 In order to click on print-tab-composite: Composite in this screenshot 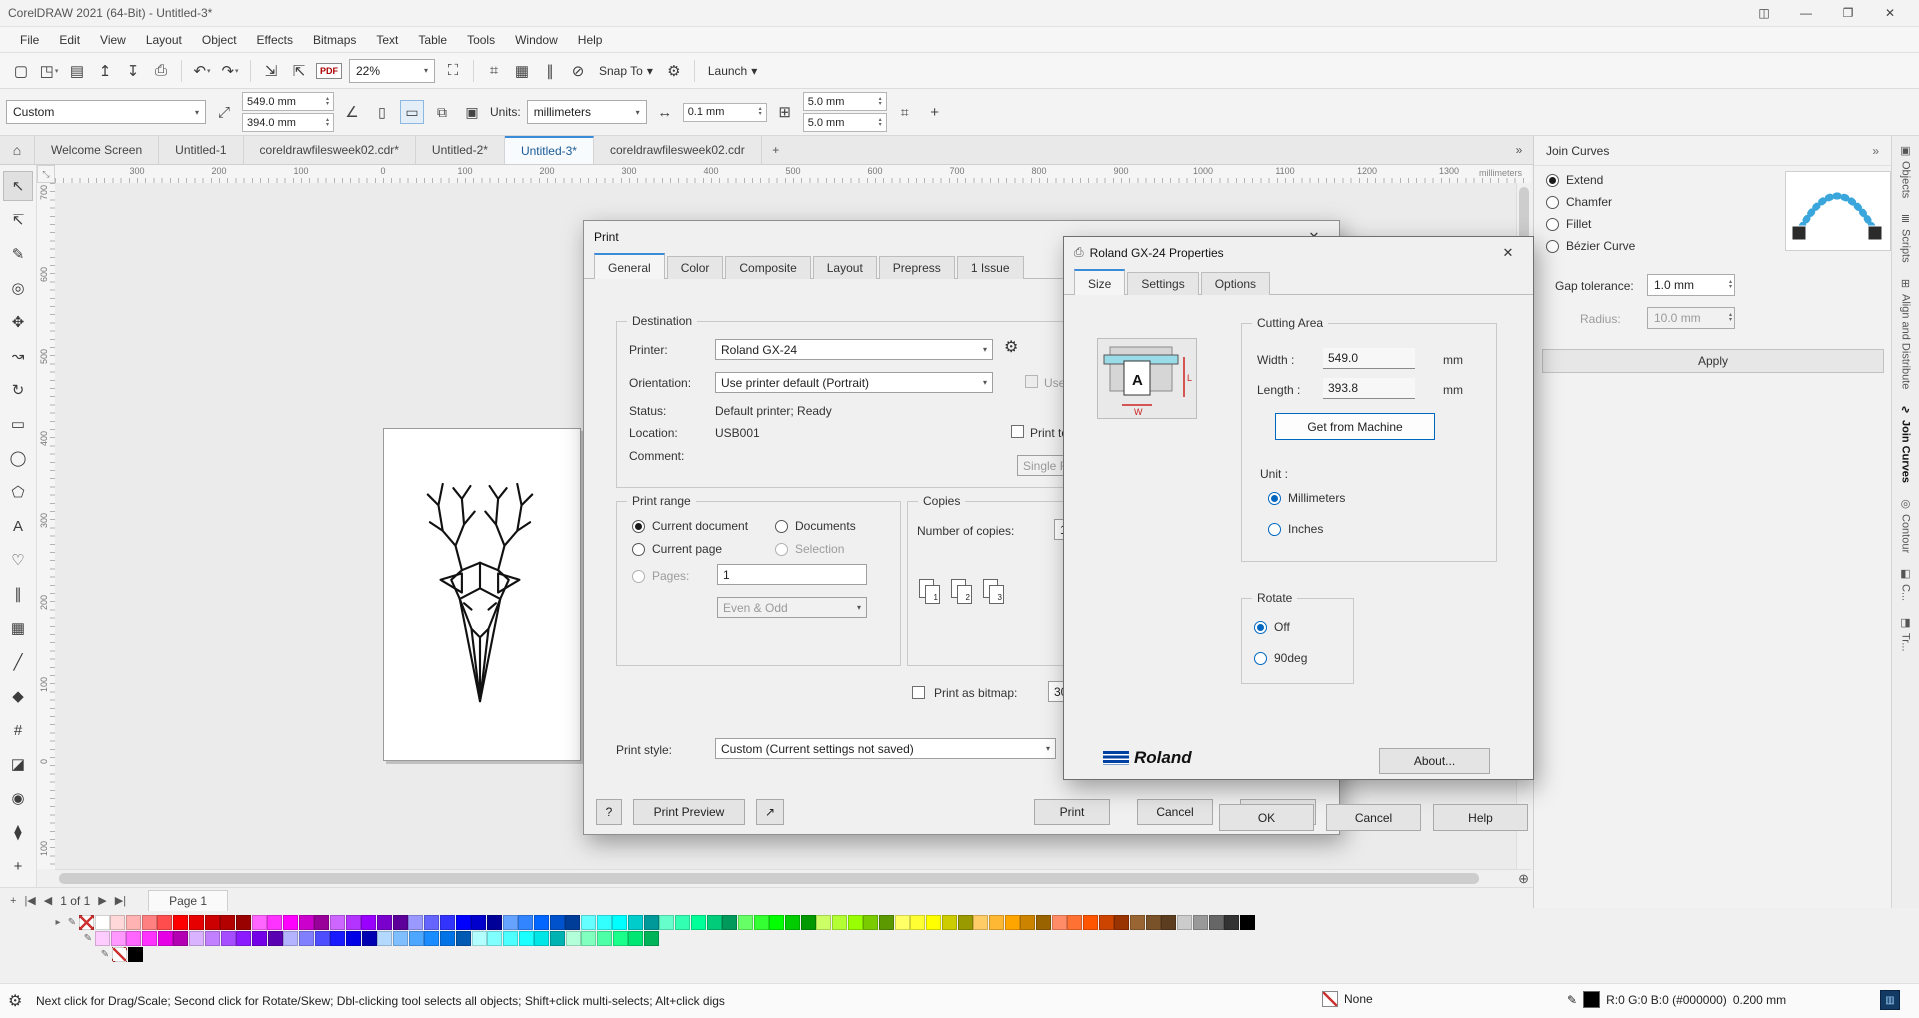, I will do `click(768, 267)`.